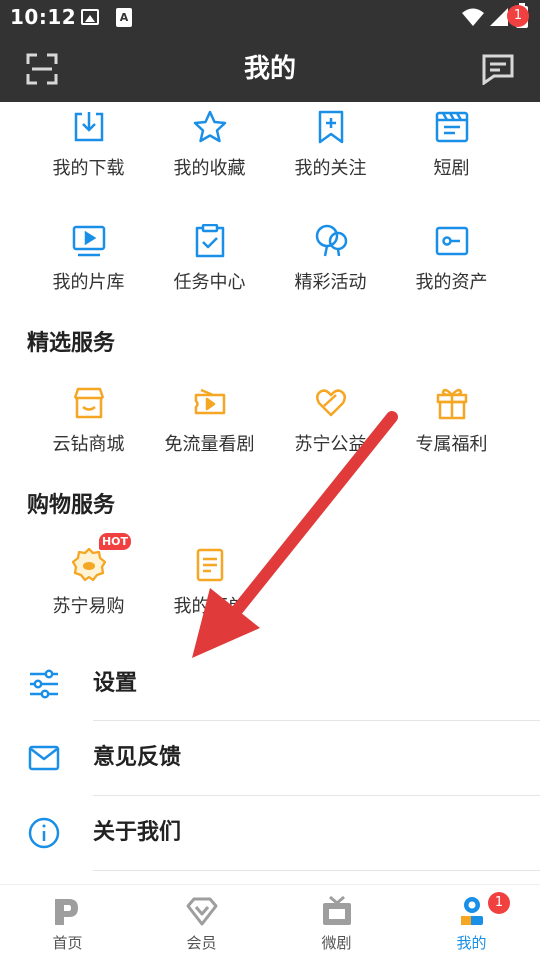 The image size is (540, 960). I want to click on grid-item-my-follows: 我的关注, so click(330, 160).